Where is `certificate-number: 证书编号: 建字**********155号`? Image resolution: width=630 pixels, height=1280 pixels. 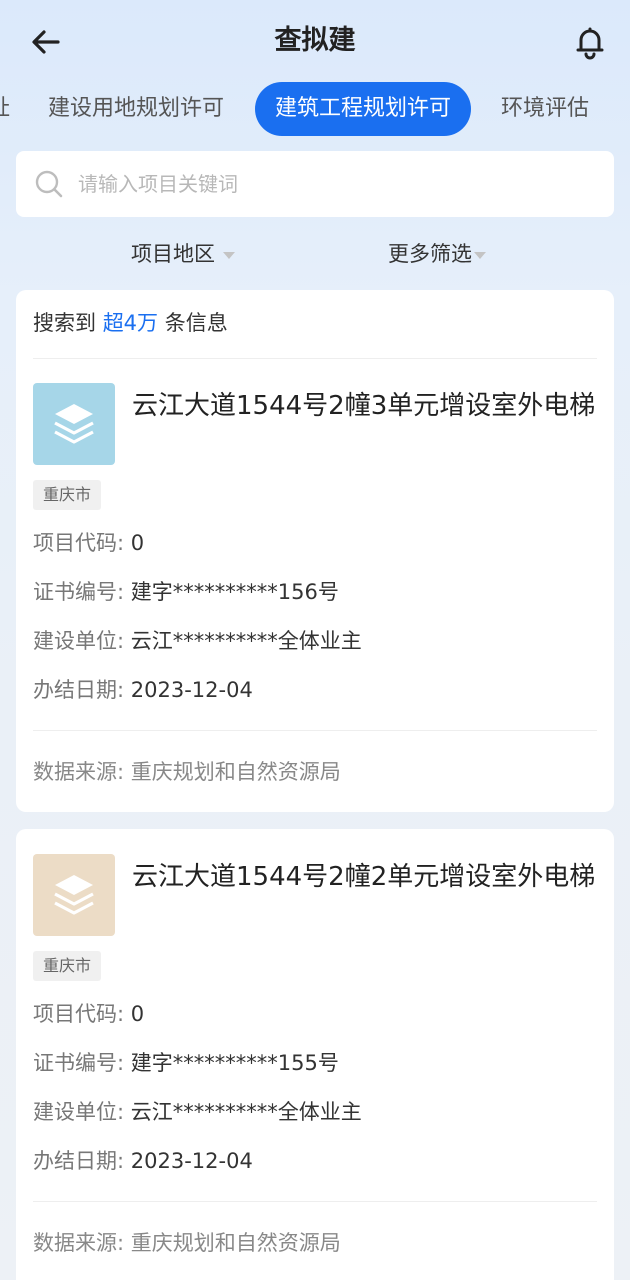
certificate-number: 证书编号: 建字**********155号 is located at coordinates (186, 1063).